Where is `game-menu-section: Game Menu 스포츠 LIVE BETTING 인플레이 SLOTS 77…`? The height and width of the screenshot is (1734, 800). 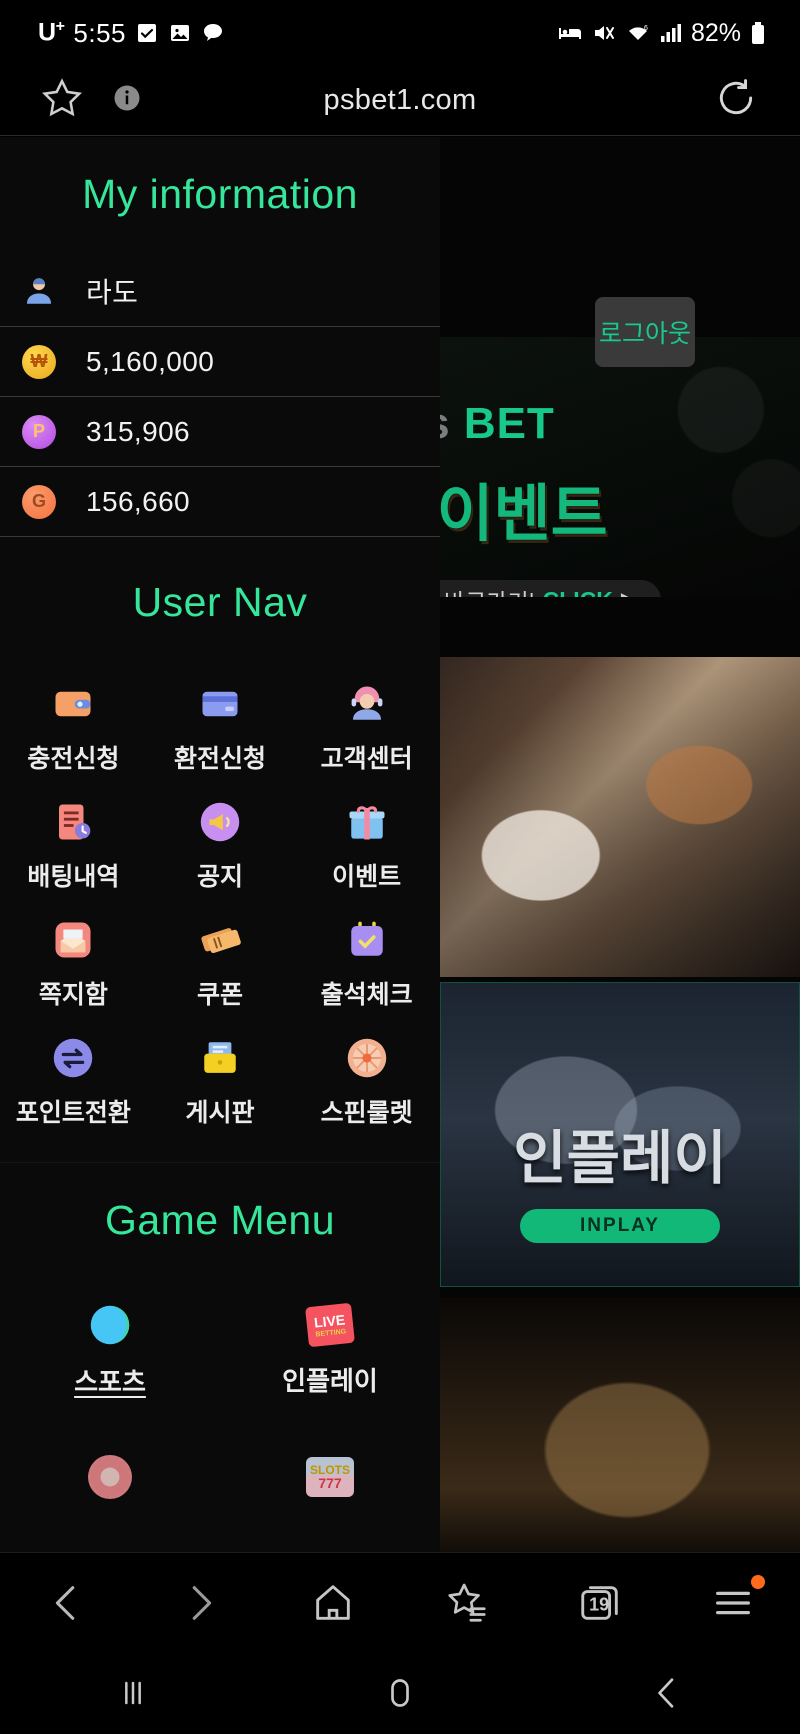 game-menu-section: Game Menu 스포츠 LIVE BETTING 인플레이 SLOTS 77… is located at coordinates (220, 1351).